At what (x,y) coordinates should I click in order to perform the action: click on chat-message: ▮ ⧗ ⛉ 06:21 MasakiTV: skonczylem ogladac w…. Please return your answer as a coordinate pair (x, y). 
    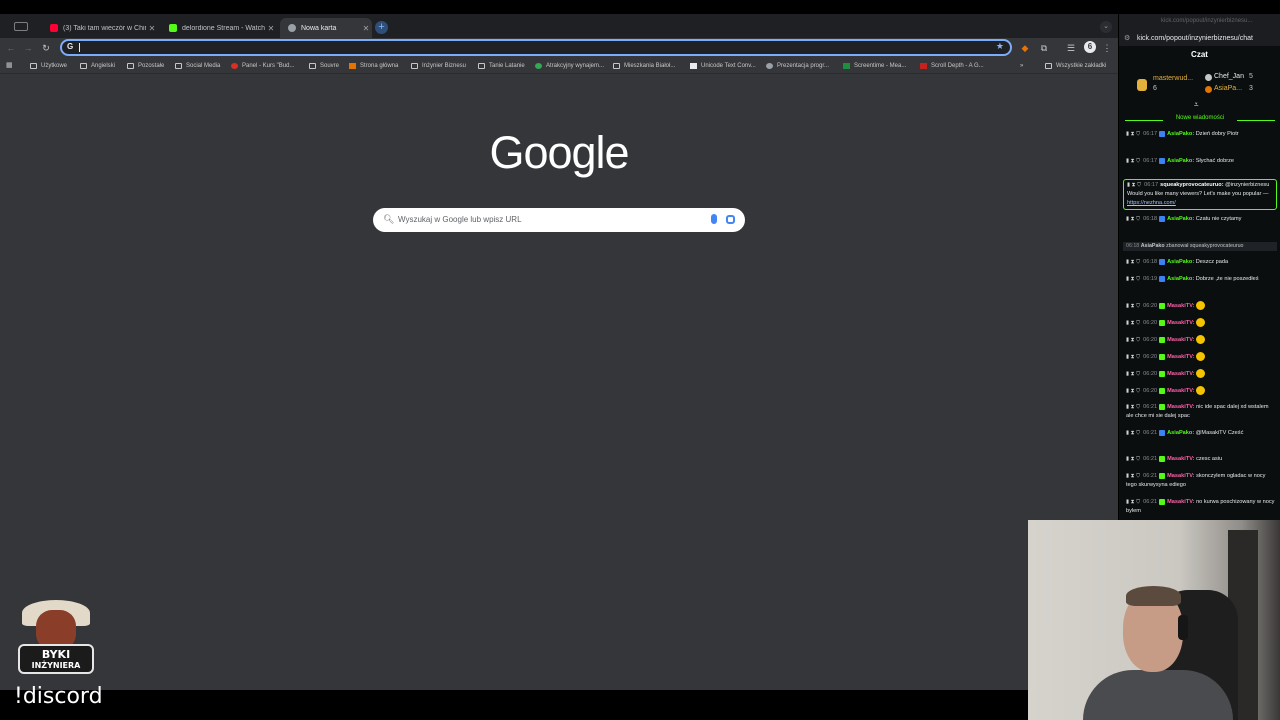
    Looking at the image, I should click on (1201, 481).